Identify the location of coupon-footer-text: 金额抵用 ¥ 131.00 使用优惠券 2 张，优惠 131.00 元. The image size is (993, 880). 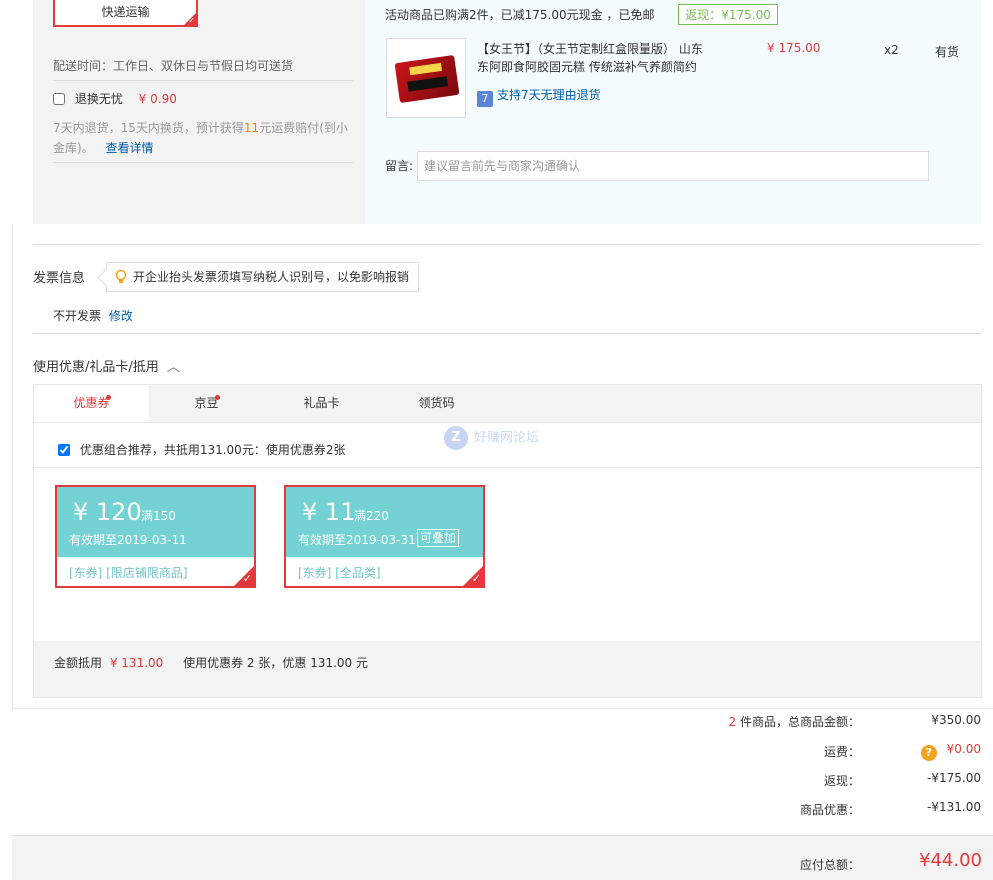
(211, 662).